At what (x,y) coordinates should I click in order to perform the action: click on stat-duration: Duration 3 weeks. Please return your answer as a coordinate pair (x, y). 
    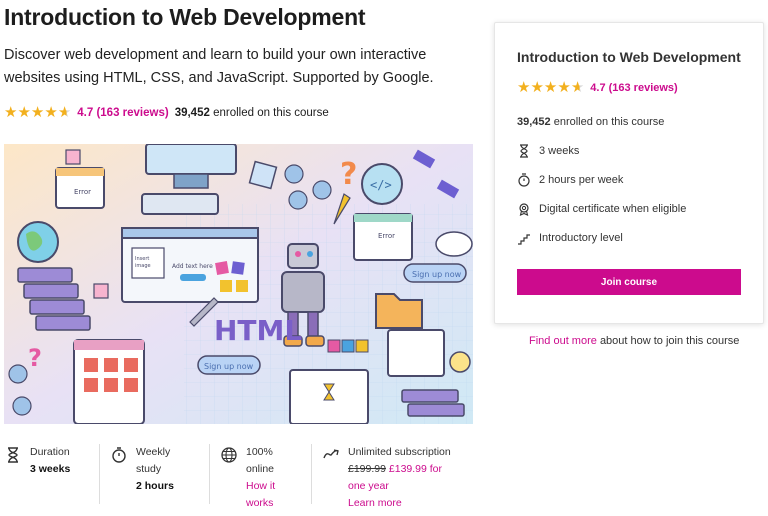
    Looking at the image, I should click on (52, 474).